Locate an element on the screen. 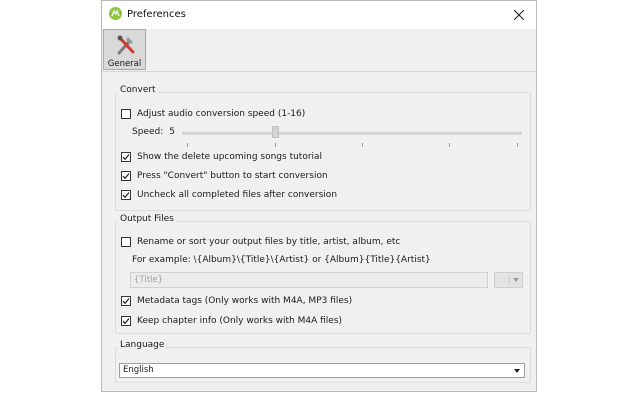 The width and height of the screenshot is (640, 393). speed-slider-thumb is located at coordinates (275, 132).